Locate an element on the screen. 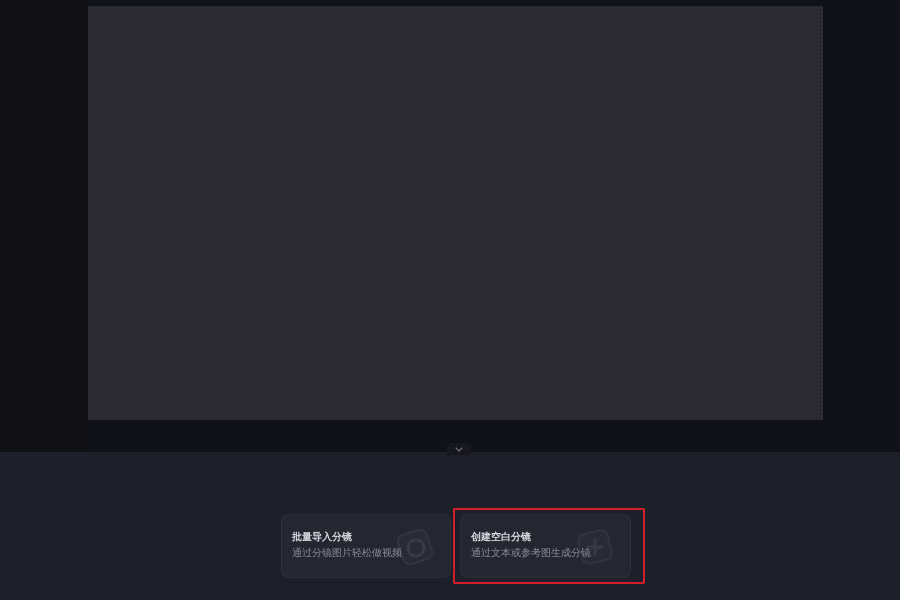 This screenshot has height=600, width=900. card-description: 通过分镜图片轻松做视频 is located at coordinates (347, 554).